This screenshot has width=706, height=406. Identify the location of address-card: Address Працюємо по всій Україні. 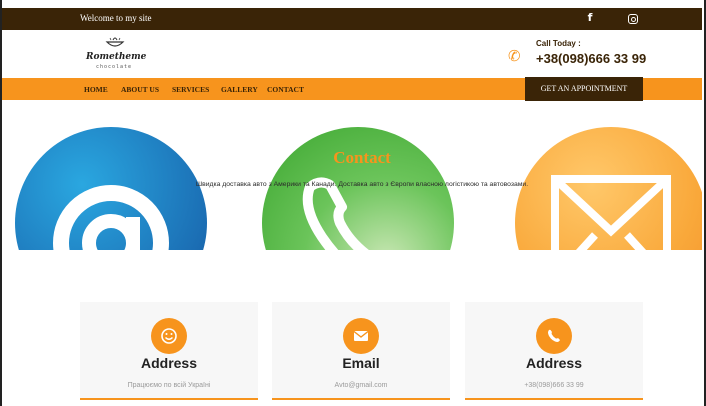
(169, 351).